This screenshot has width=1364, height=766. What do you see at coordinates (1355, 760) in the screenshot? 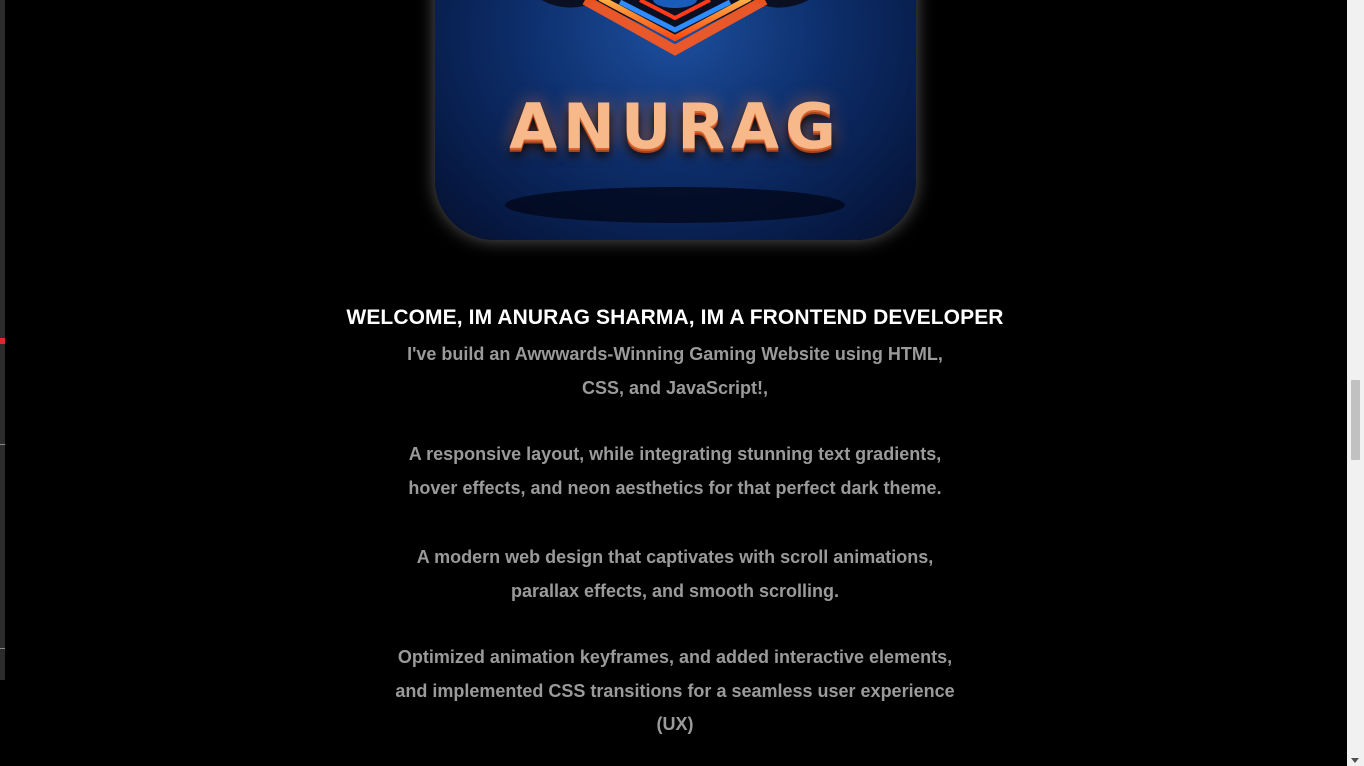
I see `scroll-down-arrow-icon` at bounding box center [1355, 760].